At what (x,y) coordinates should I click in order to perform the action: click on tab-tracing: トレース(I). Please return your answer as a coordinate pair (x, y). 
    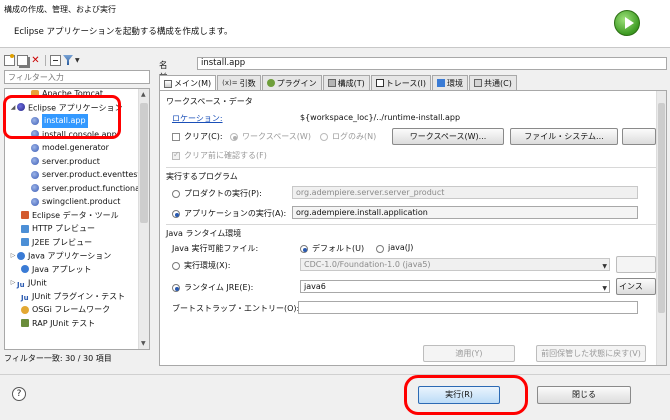
    Looking at the image, I should click on (400, 82).